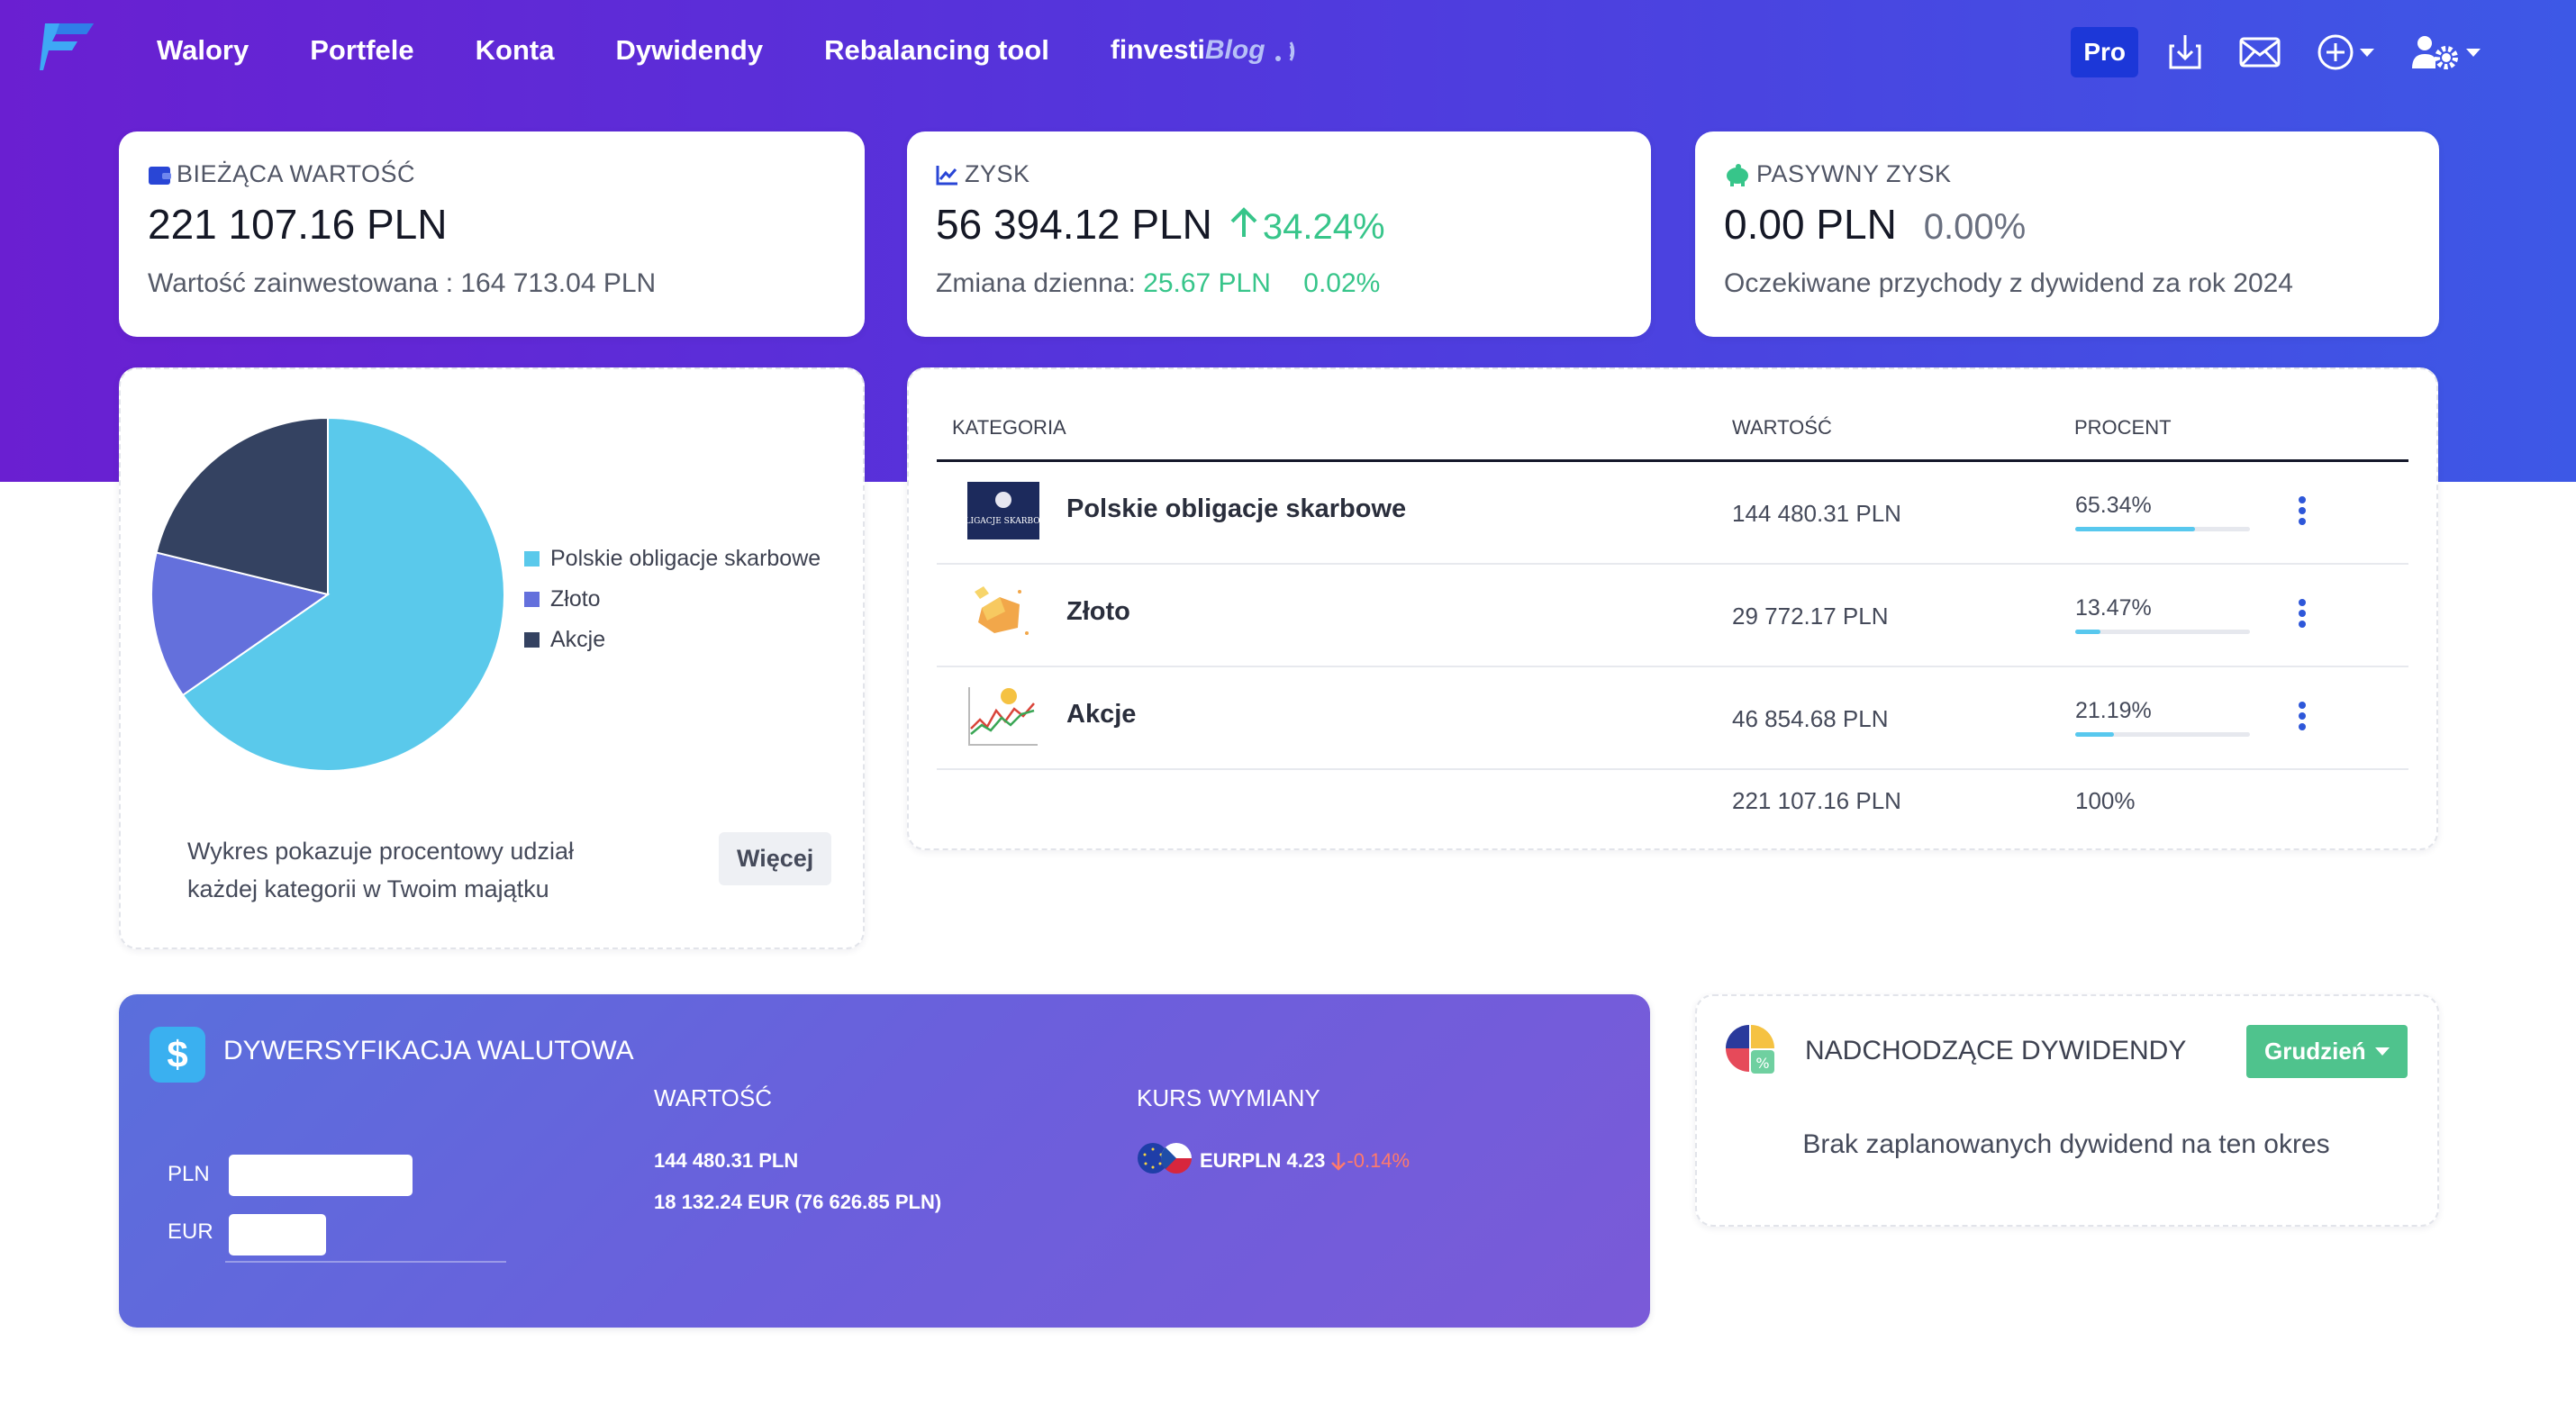  I want to click on invested-value-row: Wartość zainwestowana : 164 713.04 PLN, so click(402, 283).